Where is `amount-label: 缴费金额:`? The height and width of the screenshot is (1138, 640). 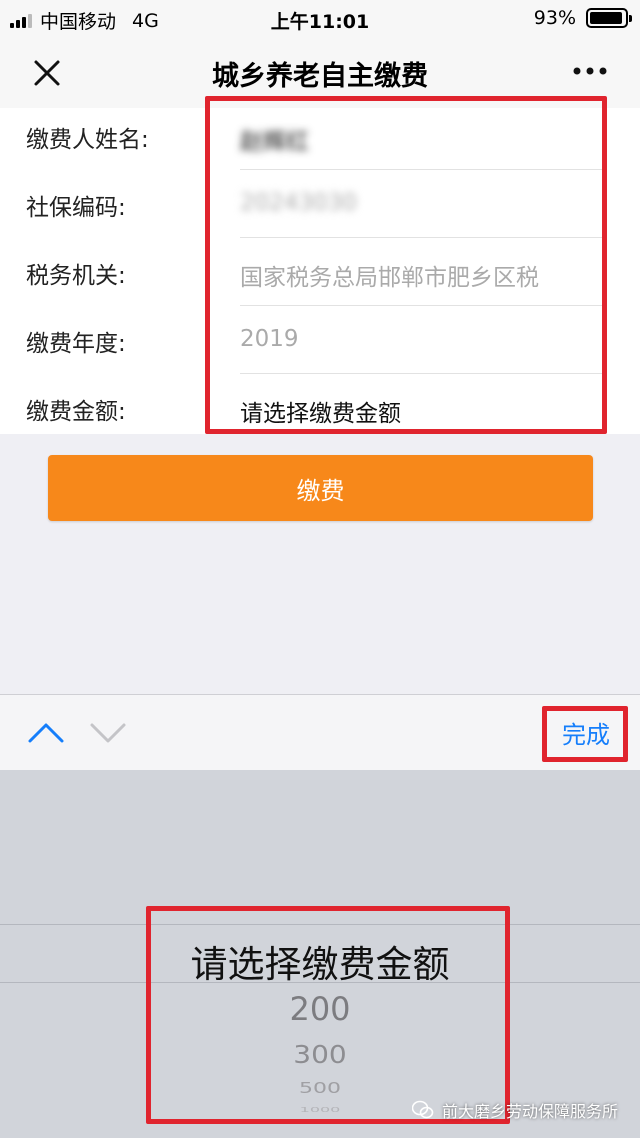
amount-label: 缴费金额: is located at coordinates (76, 412).